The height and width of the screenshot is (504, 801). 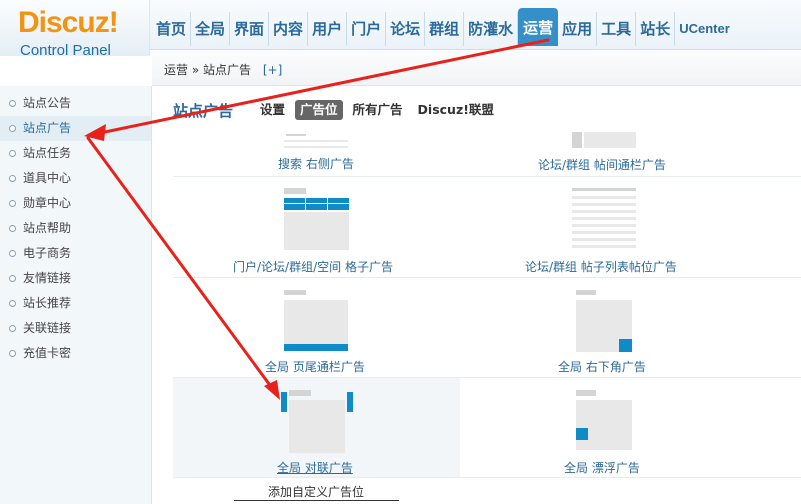 I want to click on tab-bar: 设置 广告位 所有广告 Discuz!联盟, so click(x=379, y=110).